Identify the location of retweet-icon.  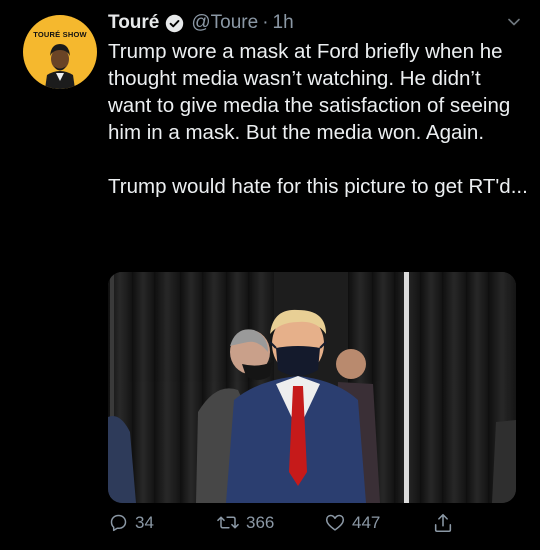
(228, 522).